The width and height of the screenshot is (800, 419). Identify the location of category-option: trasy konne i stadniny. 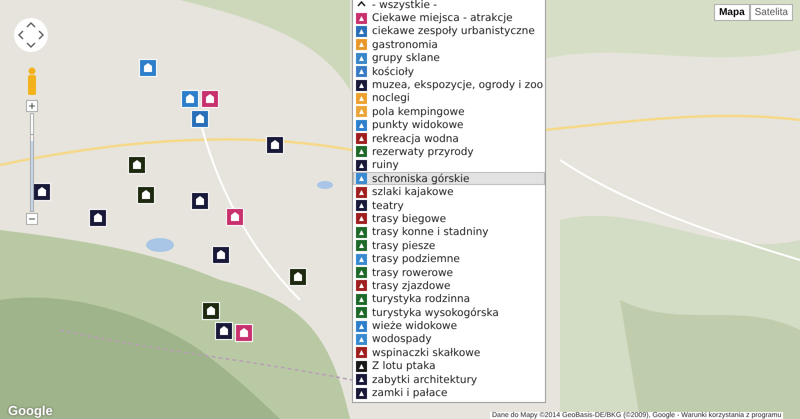
(449, 233).